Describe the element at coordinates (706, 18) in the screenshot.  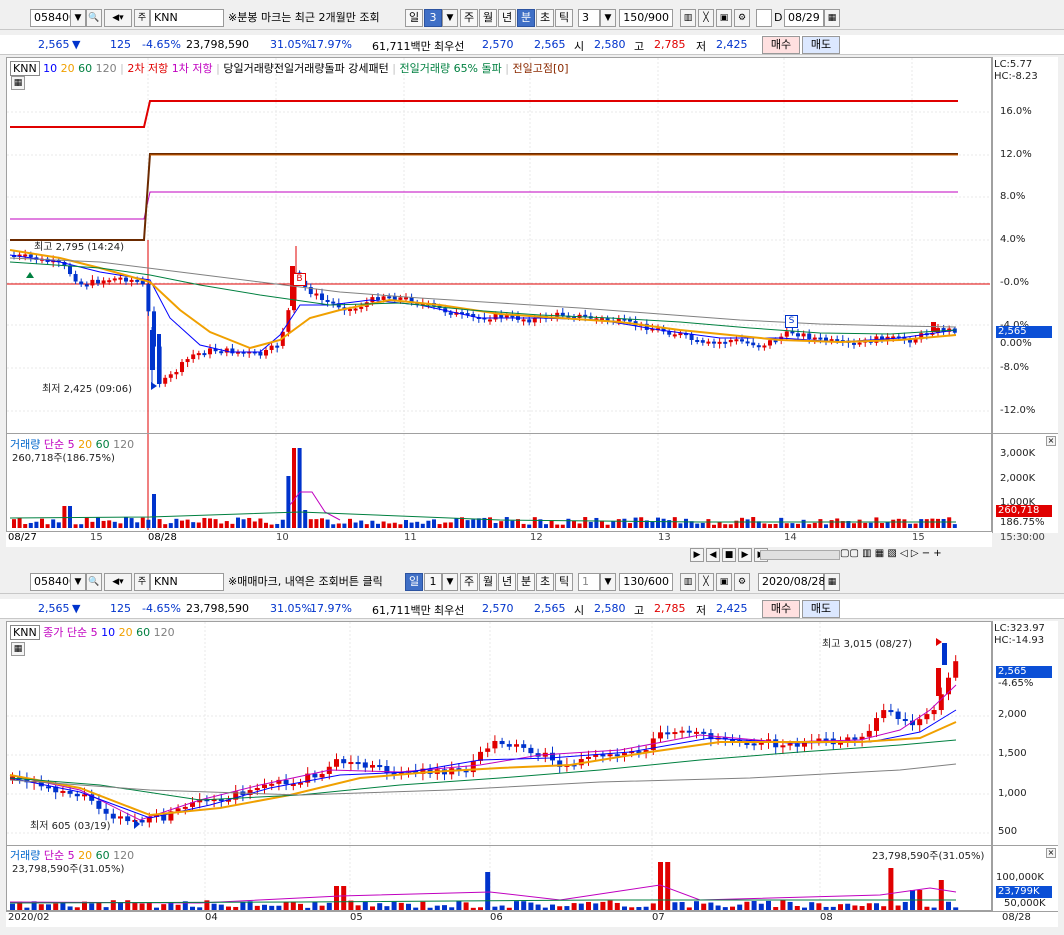
I see `line-tool-icon: ╳` at that location.